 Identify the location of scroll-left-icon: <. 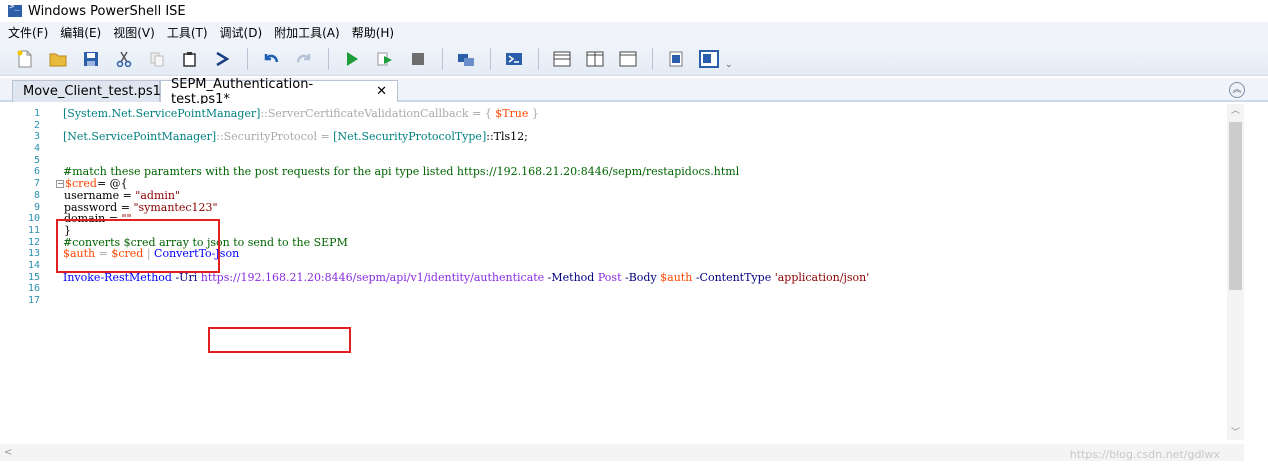
(8, 452).